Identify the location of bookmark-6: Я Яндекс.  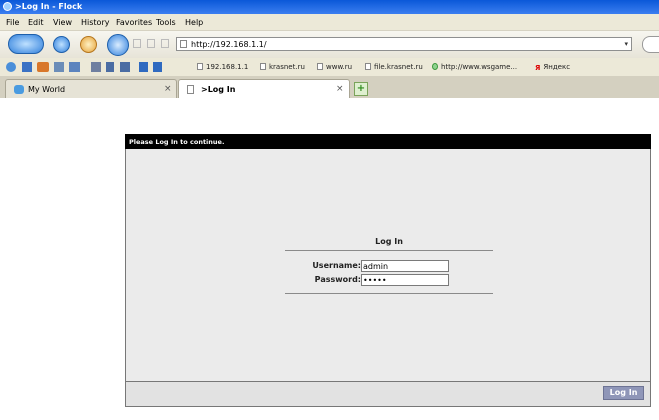
(552, 67).